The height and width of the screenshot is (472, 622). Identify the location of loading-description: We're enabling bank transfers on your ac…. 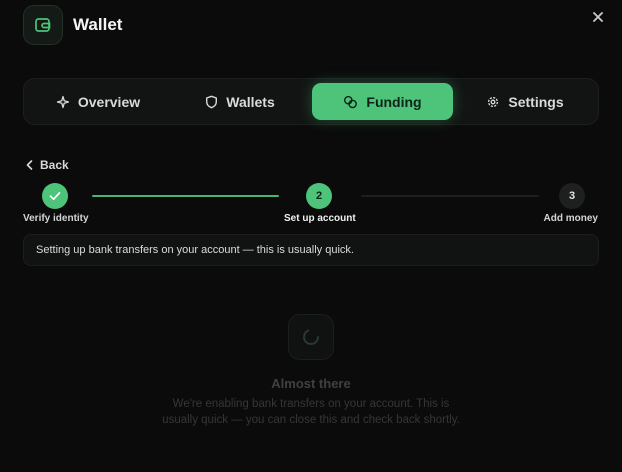
(311, 412).